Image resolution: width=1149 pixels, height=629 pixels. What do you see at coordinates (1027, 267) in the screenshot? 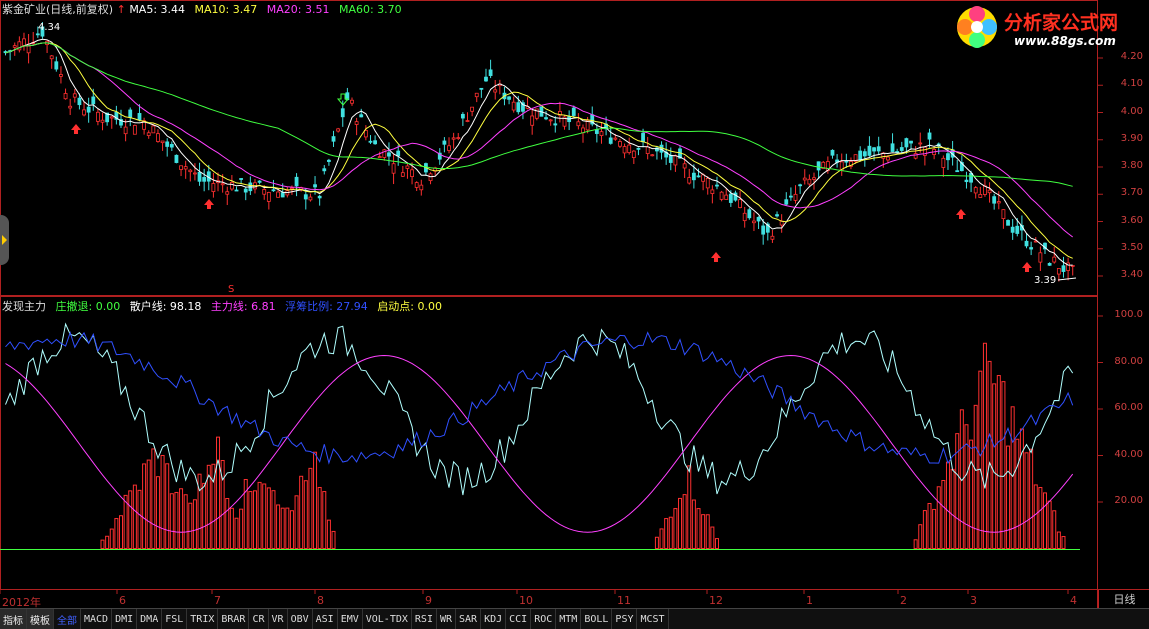
I see `buy-arrow-icon` at bounding box center [1027, 267].